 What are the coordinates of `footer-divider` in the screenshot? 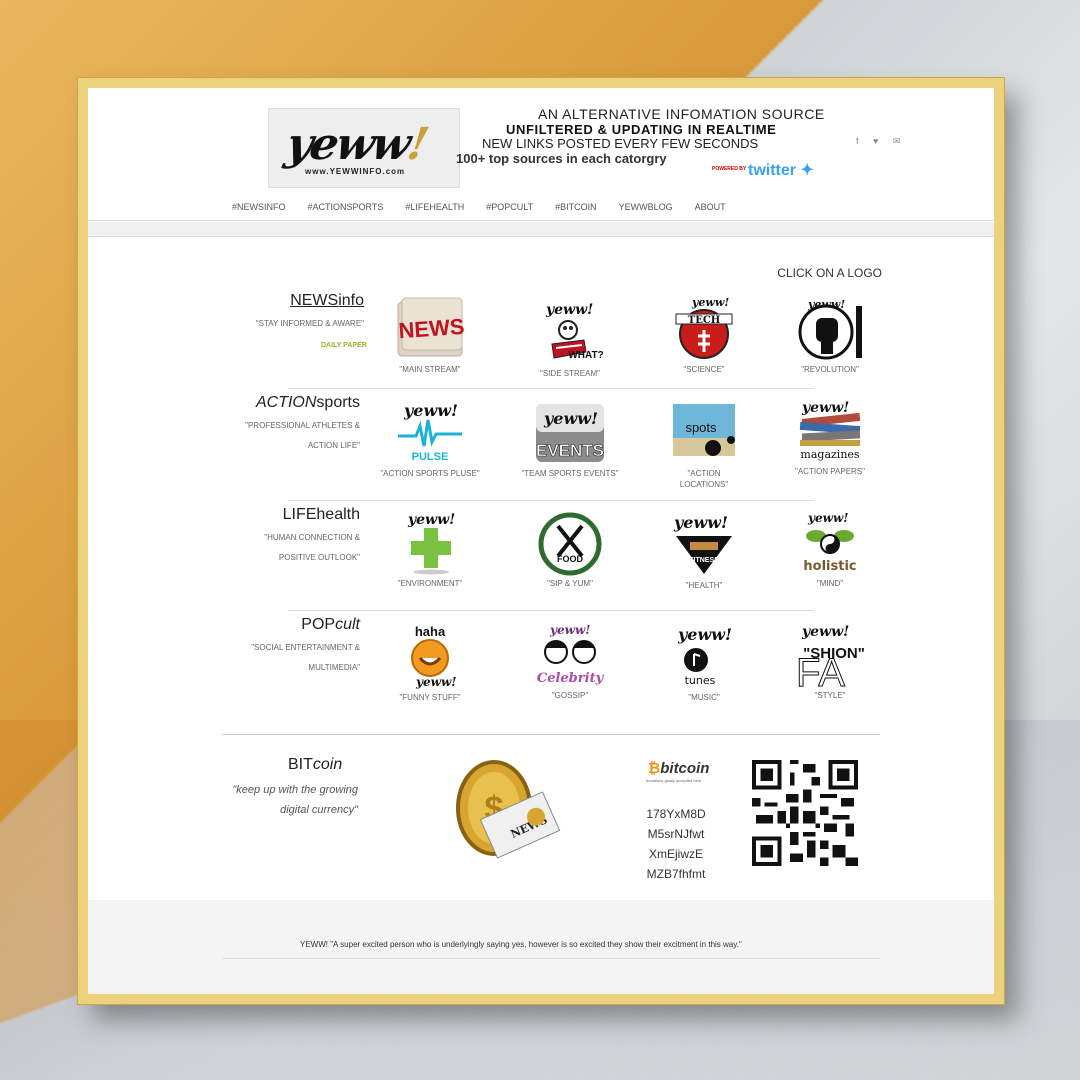 It's located at (551, 958).